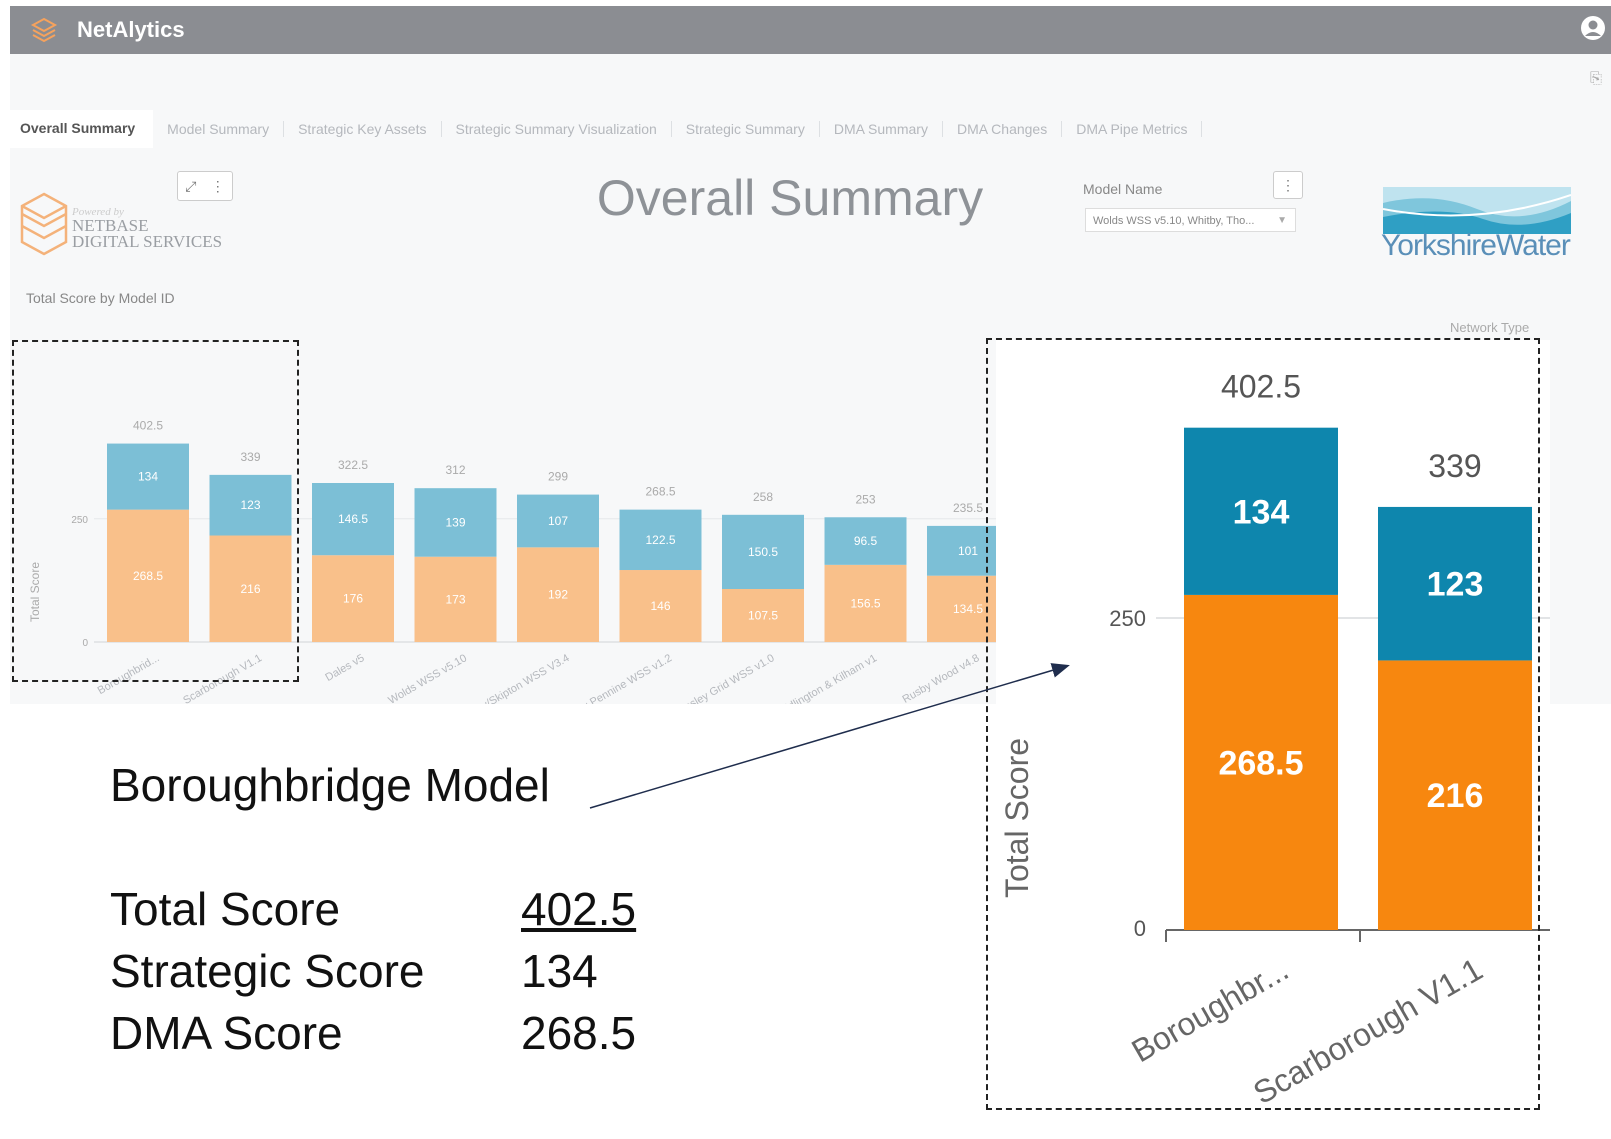 This screenshot has width=1611, height=1139. What do you see at coordinates (763, 552) in the screenshot?
I see `bar-strategic-value-label: 150.5` at bounding box center [763, 552].